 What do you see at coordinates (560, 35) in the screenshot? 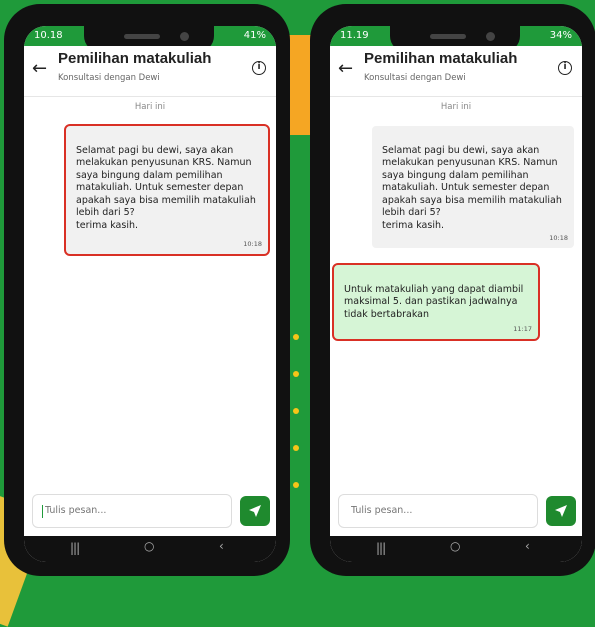
I see `battery-level: 34%` at bounding box center [560, 35].